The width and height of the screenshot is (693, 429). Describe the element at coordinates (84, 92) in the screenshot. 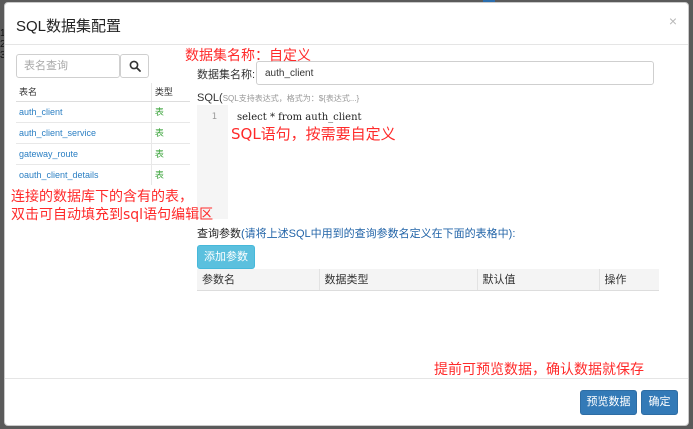

I see `column-header-table-name: 表名` at that location.